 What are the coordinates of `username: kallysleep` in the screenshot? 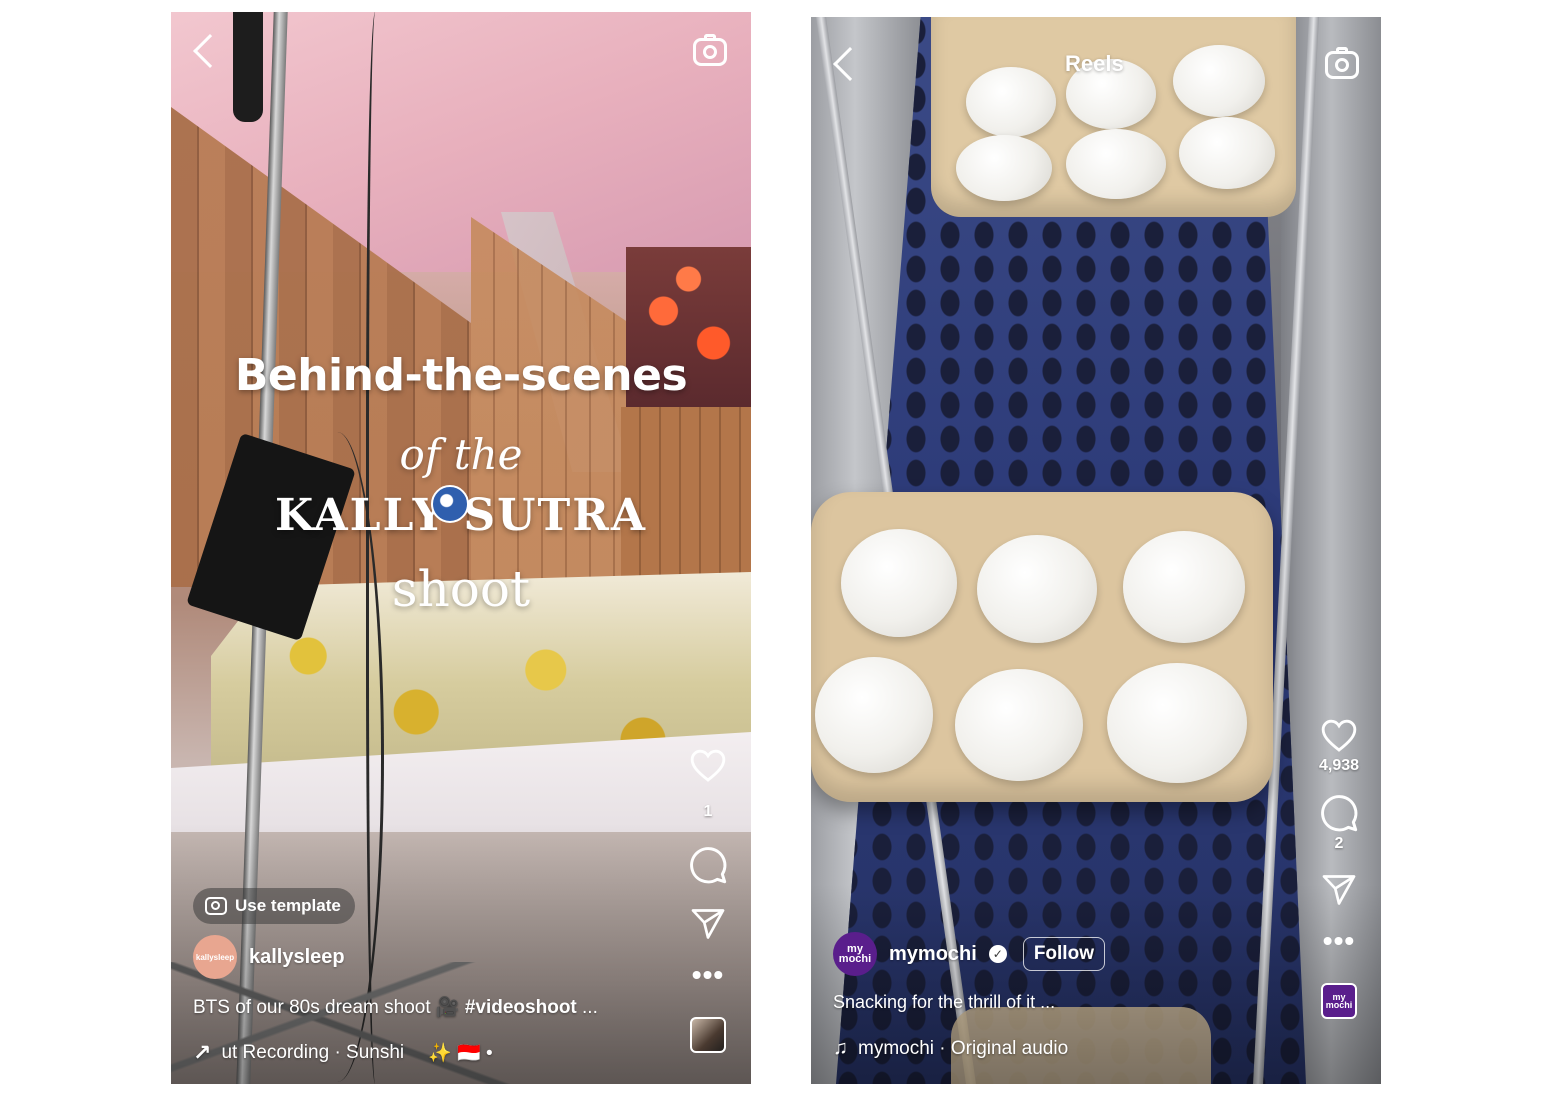 It's located at (297, 957).